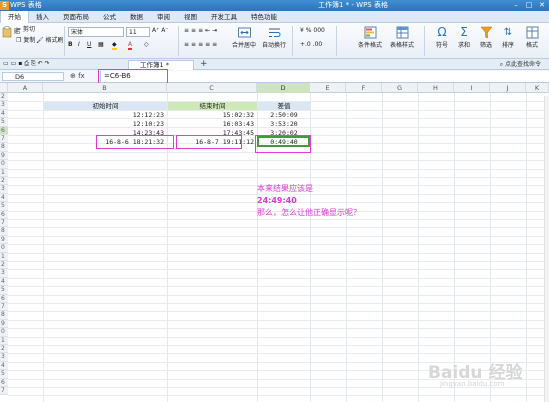  Describe the element at coordinates (160, 31) in the screenshot. I see `font-grow-shrink: A⁺ A⁻` at that location.